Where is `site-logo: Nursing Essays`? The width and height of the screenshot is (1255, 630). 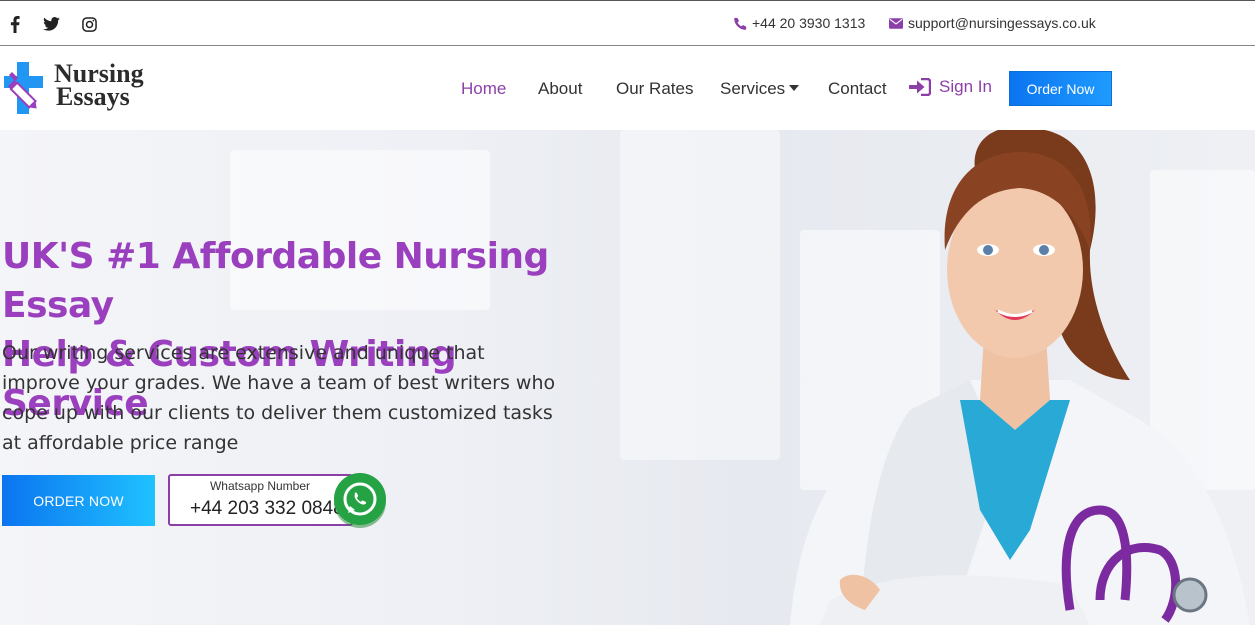 site-logo: Nursing Essays is located at coordinates (87, 88).